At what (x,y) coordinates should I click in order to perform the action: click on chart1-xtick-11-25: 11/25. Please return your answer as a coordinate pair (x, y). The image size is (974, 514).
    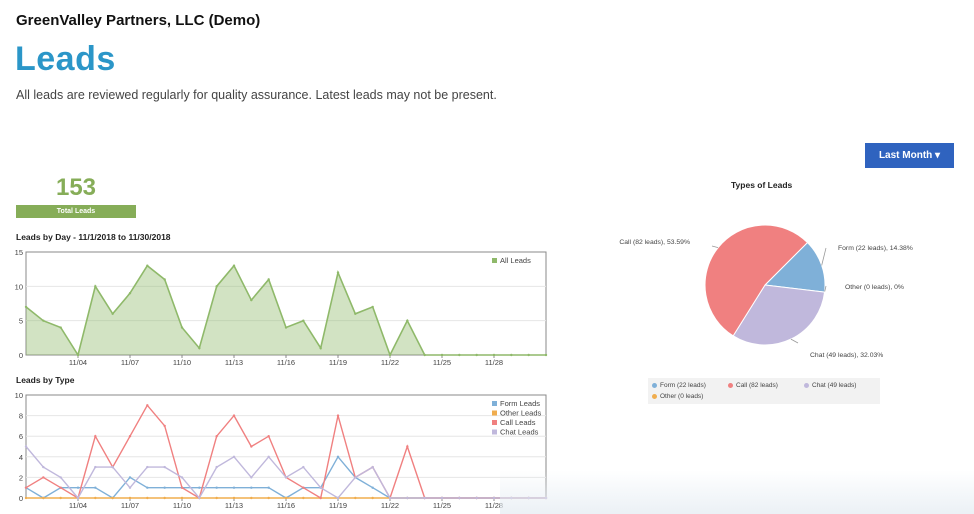
    Looking at the image, I should click on (442, 505).